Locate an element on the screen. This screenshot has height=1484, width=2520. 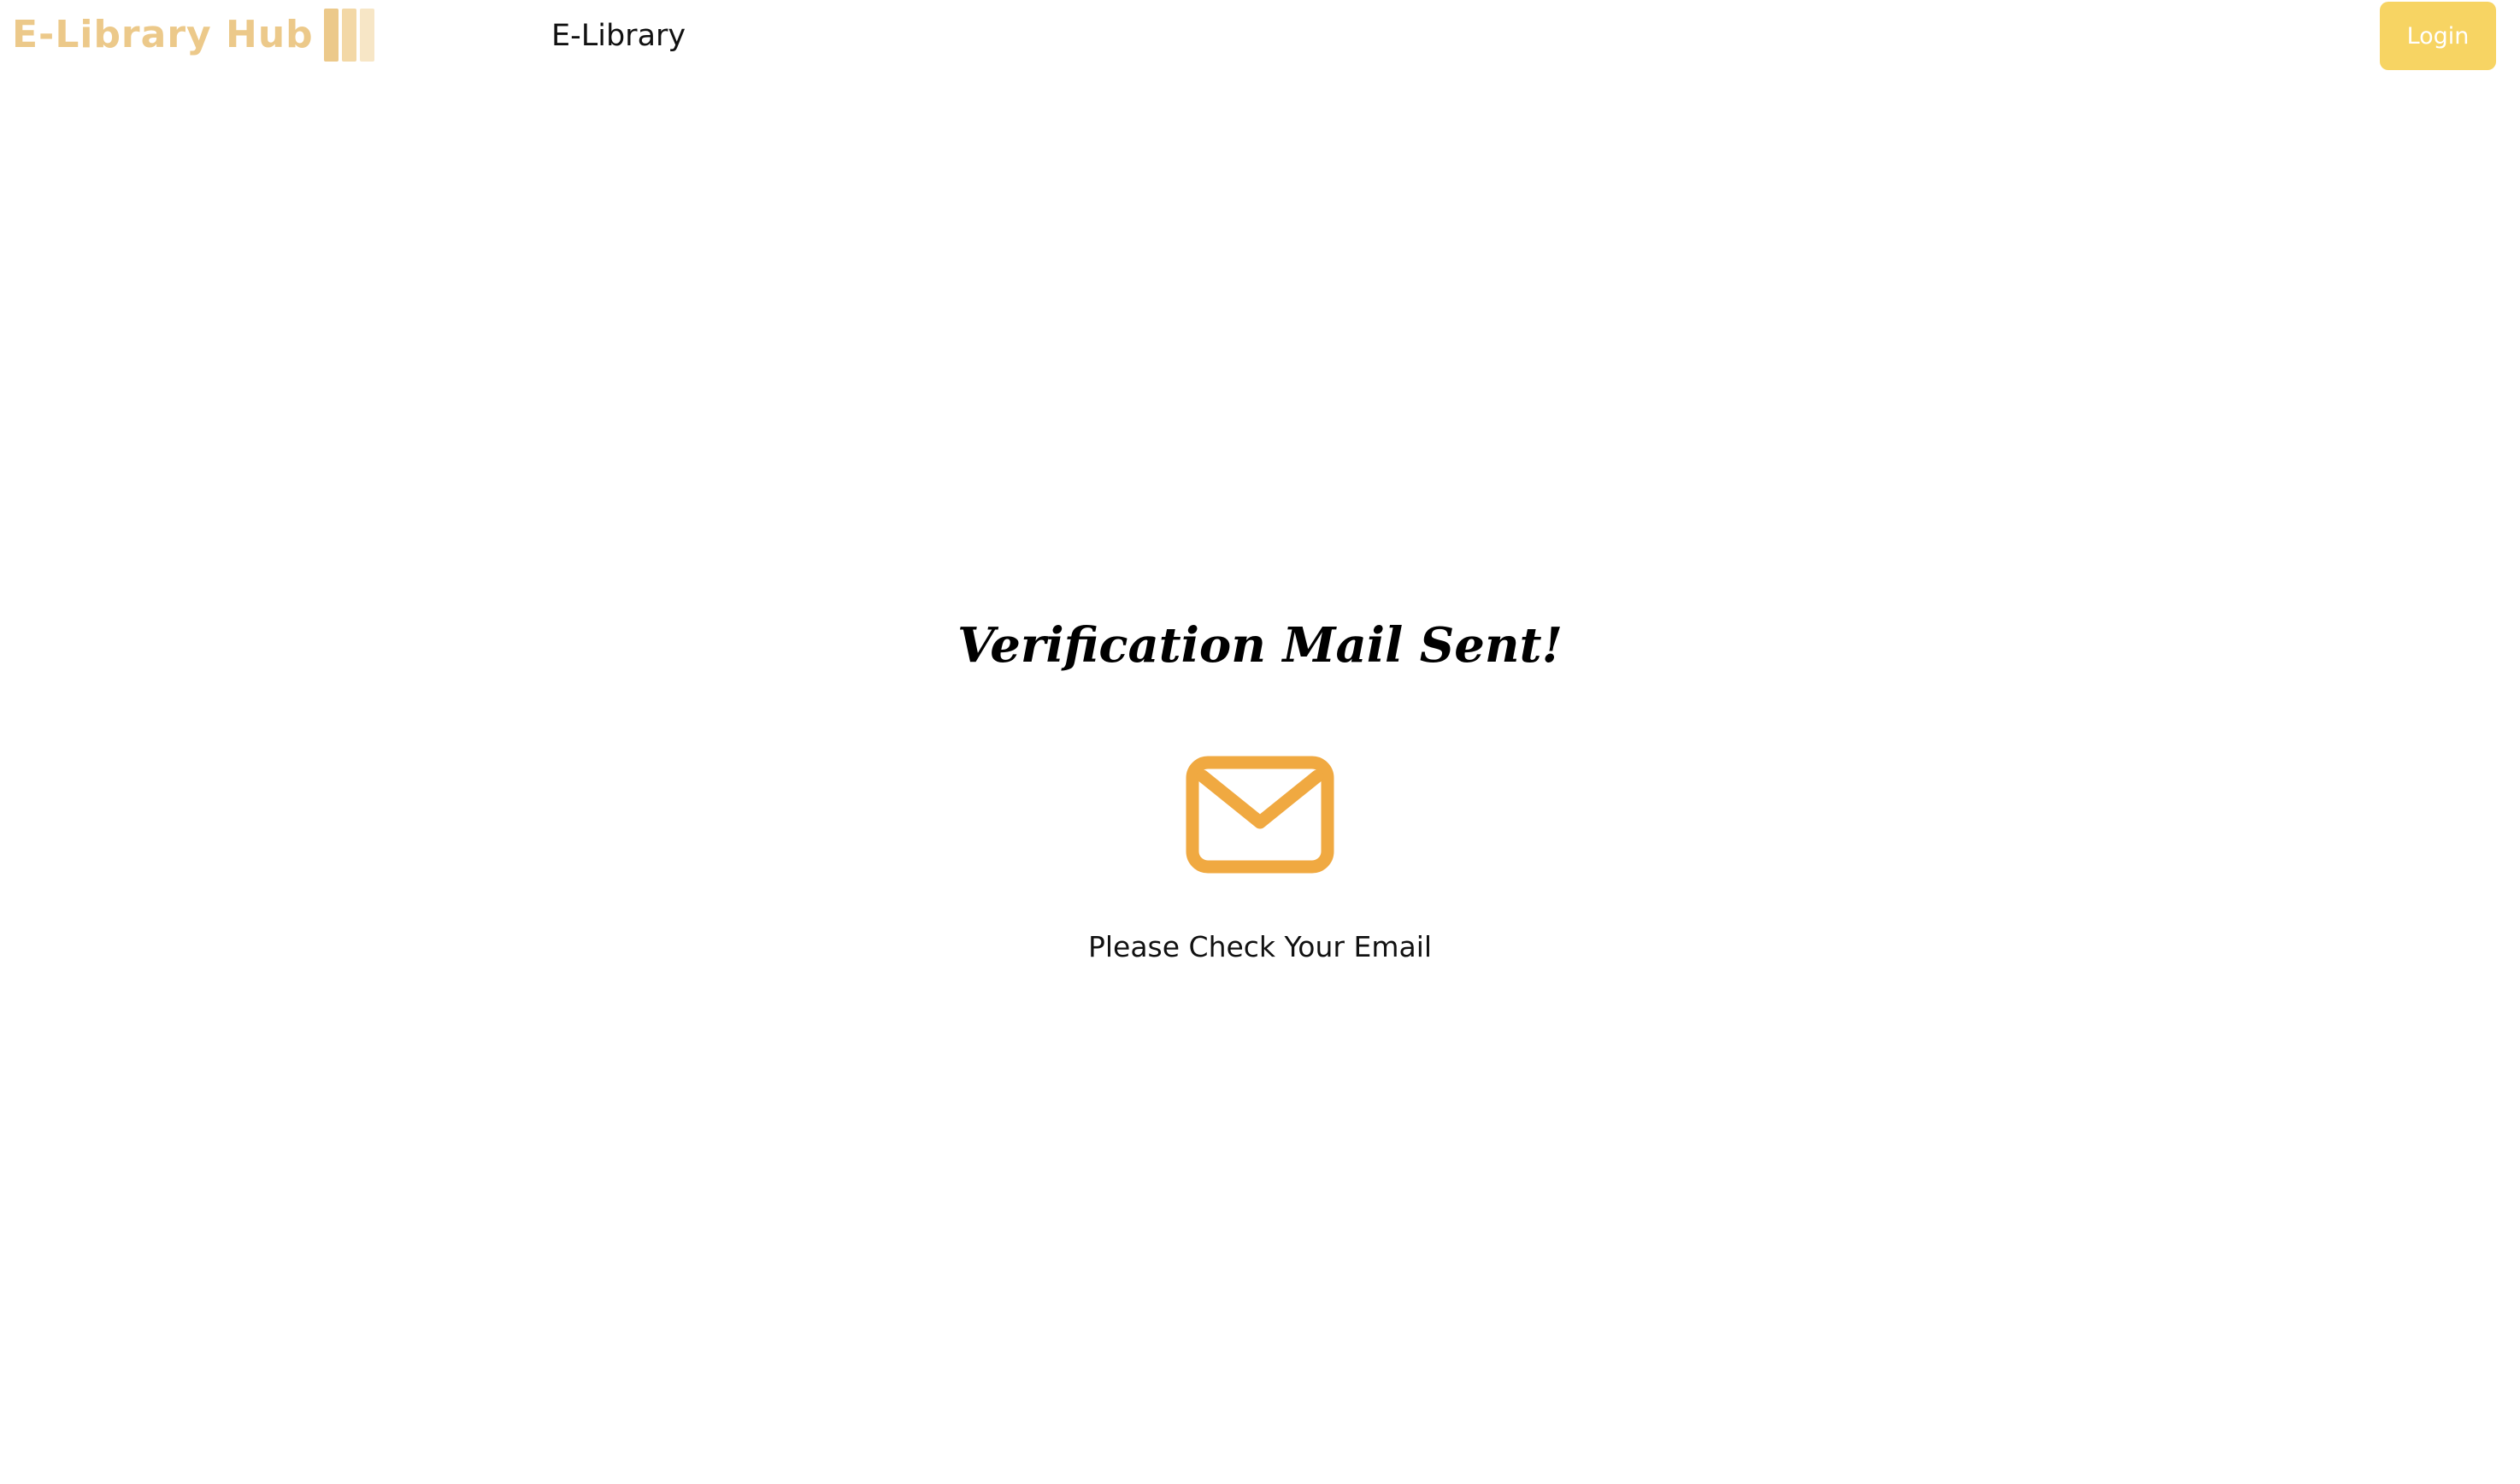
books-logo-icon is located at coordinates (348, 34).